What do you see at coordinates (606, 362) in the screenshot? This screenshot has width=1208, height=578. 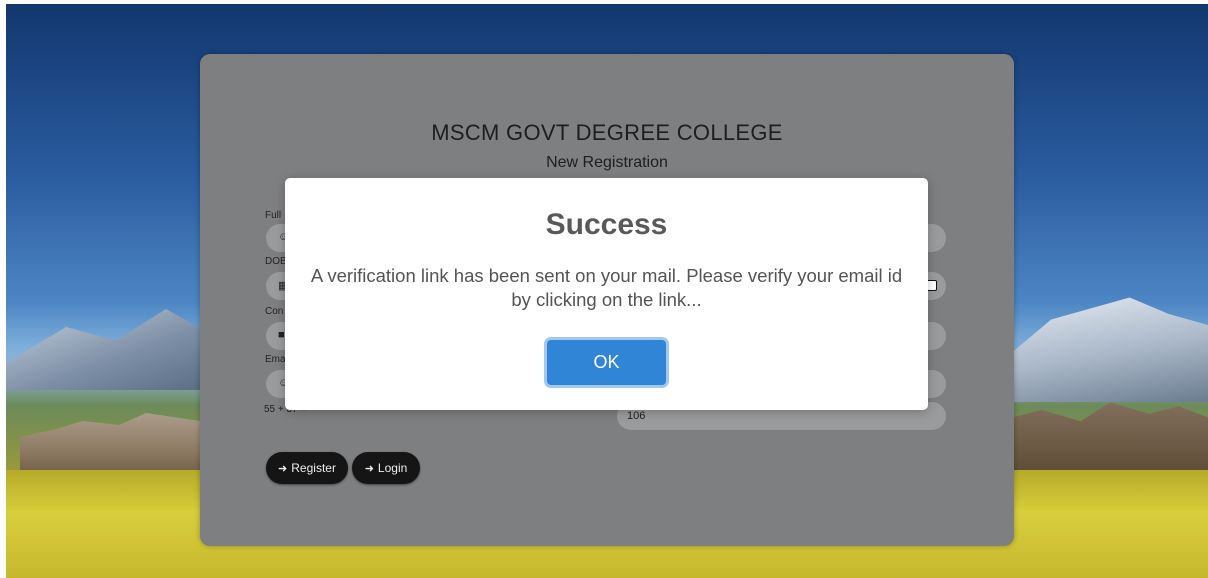 I see `ok-button: OK` at bounding box center [606, 362].